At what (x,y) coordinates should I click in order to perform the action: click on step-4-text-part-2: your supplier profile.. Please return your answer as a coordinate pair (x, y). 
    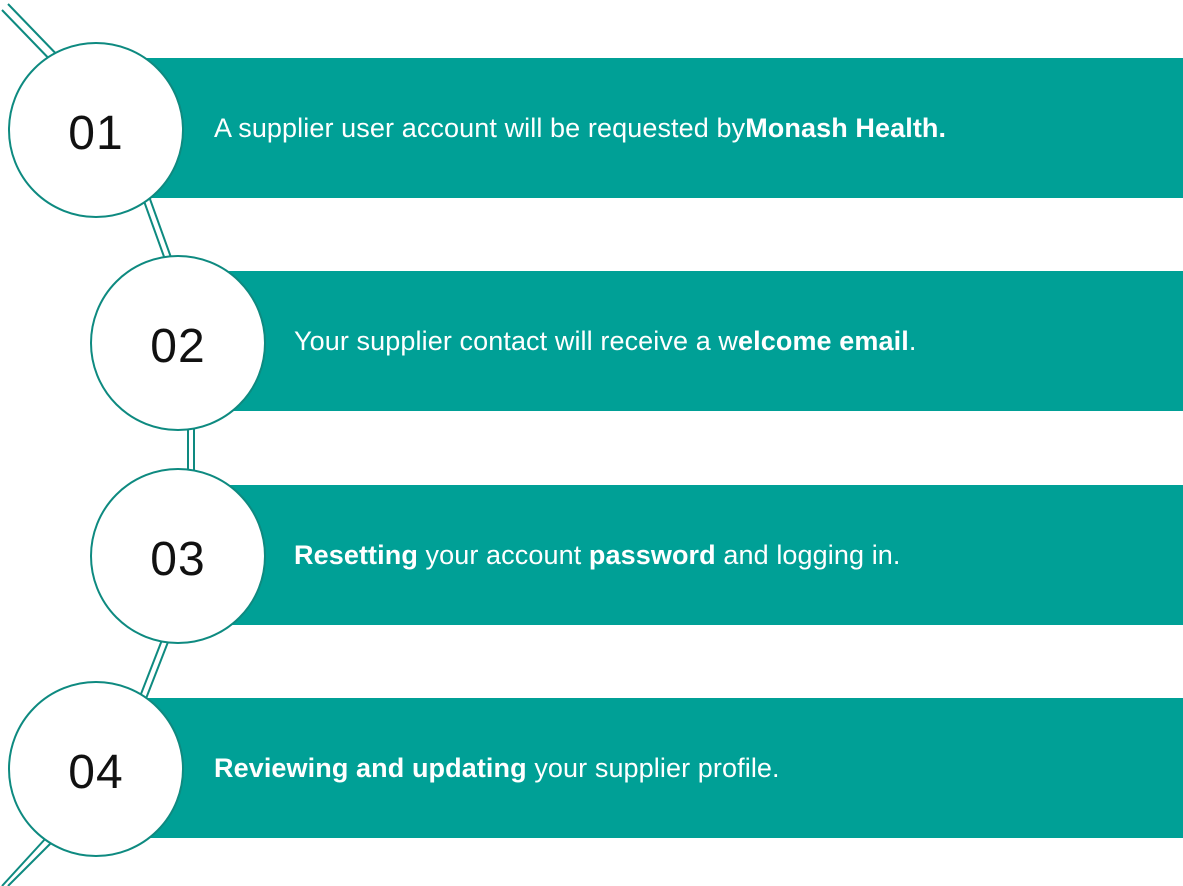
    Looking at the image, I should click on (653, 768).